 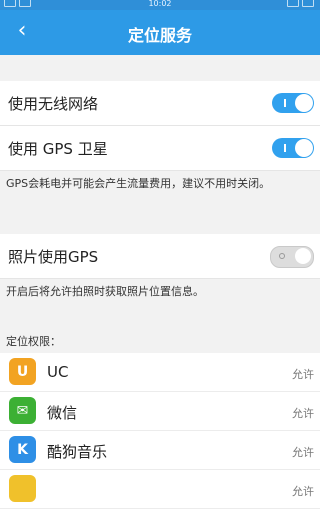 I want to click on photo-gps-row: 照片使用GPS, so click(x=160, y=256).